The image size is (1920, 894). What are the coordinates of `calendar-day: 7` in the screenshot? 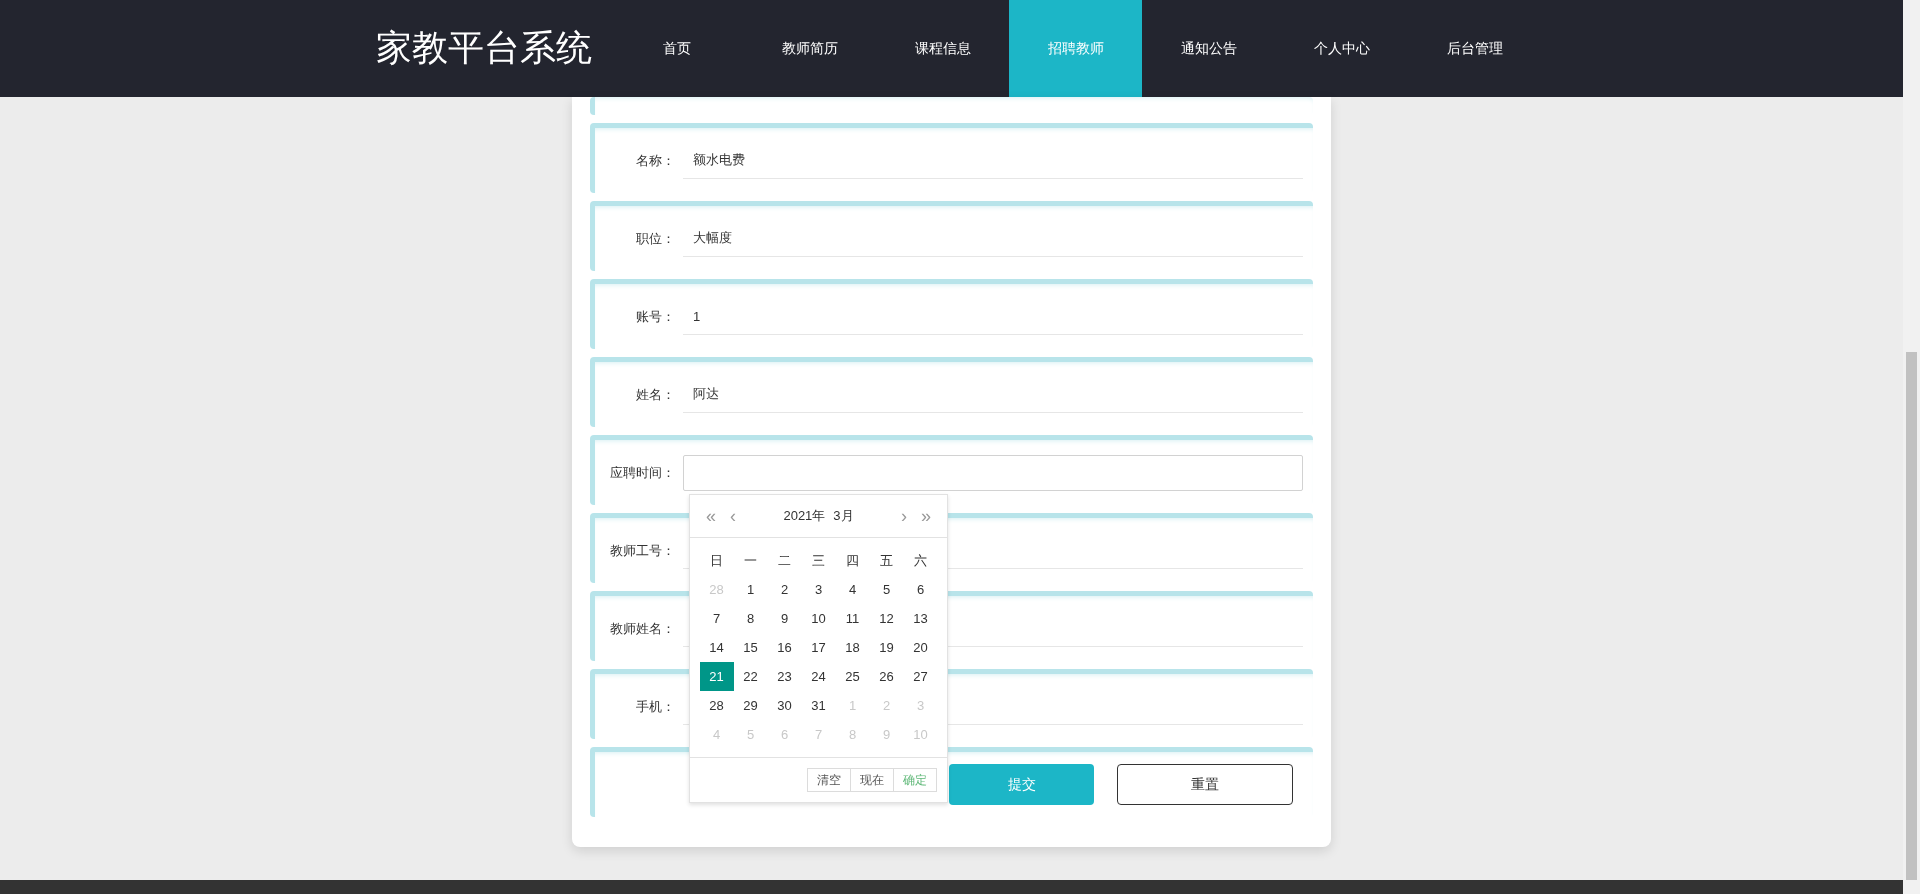 It's located at (716, 618).